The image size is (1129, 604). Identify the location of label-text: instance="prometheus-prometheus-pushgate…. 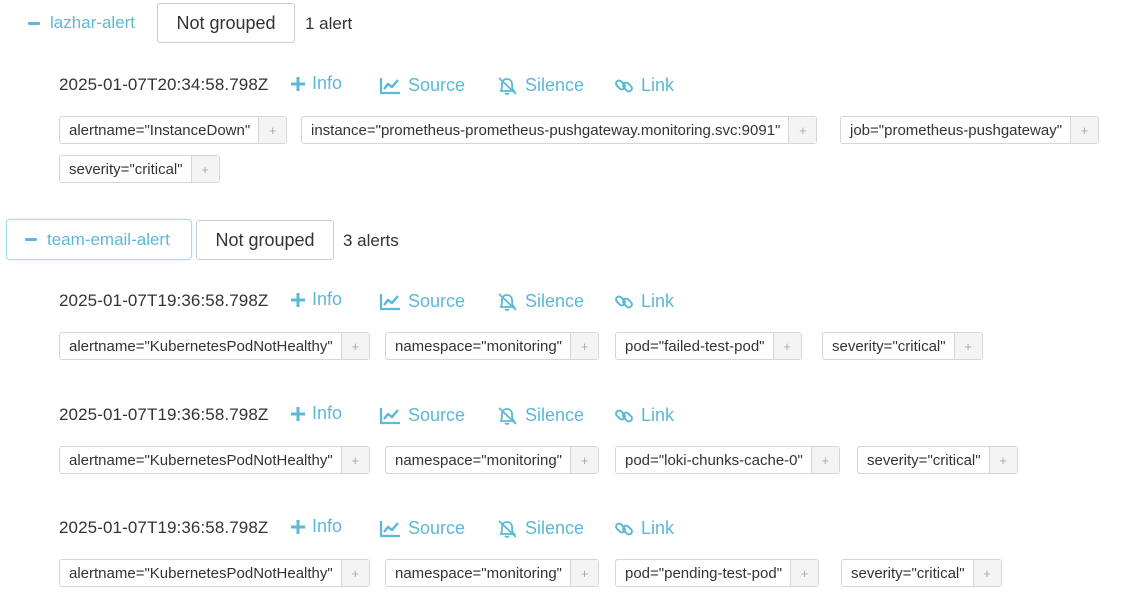
(545, 130).